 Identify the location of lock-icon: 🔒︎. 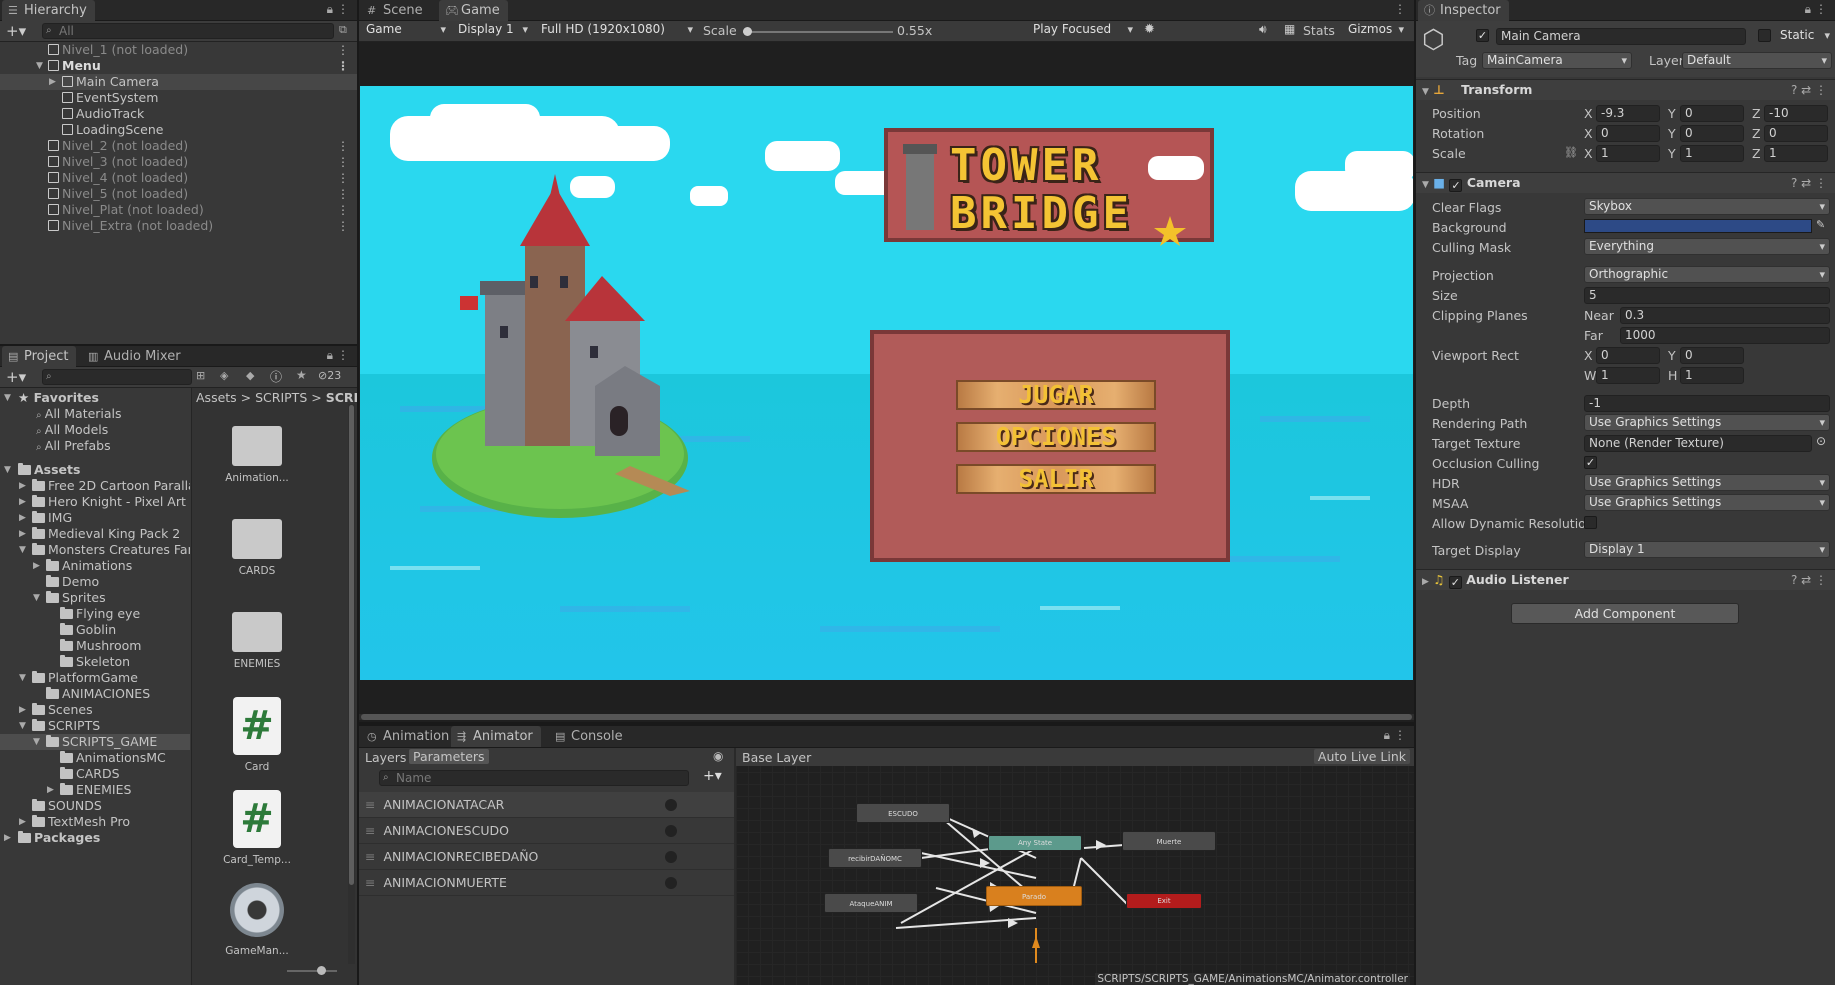
(1808, 9).